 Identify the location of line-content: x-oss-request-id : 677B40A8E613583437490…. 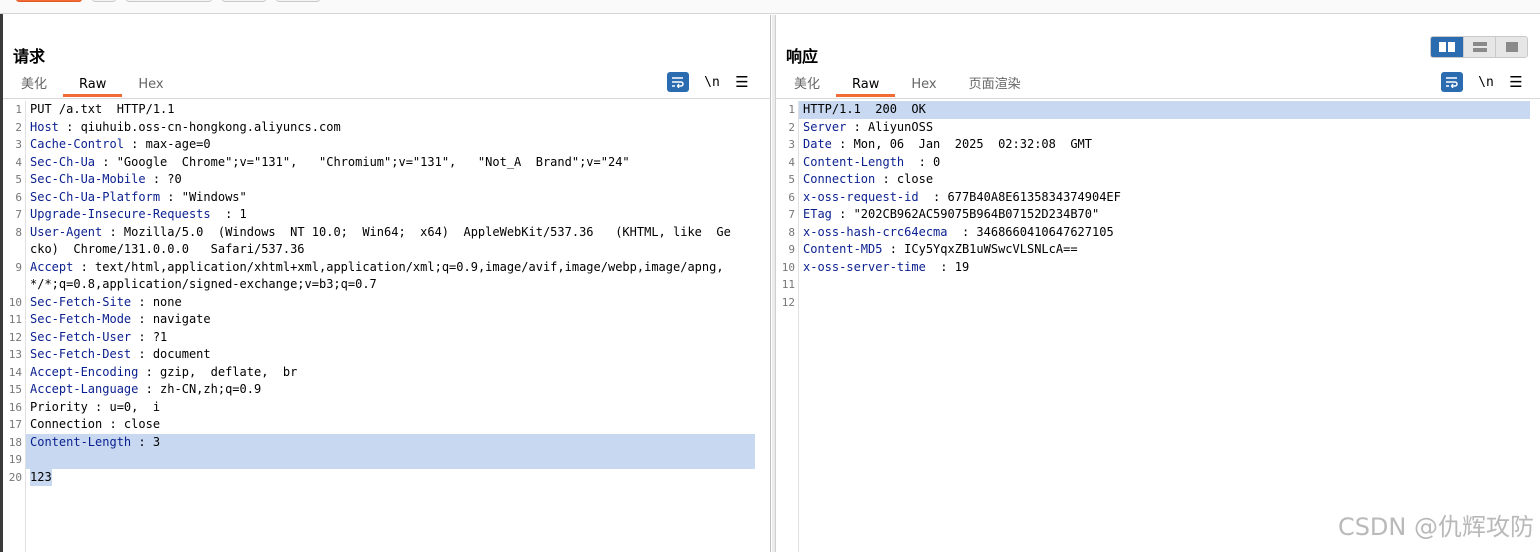
(1164, 198).